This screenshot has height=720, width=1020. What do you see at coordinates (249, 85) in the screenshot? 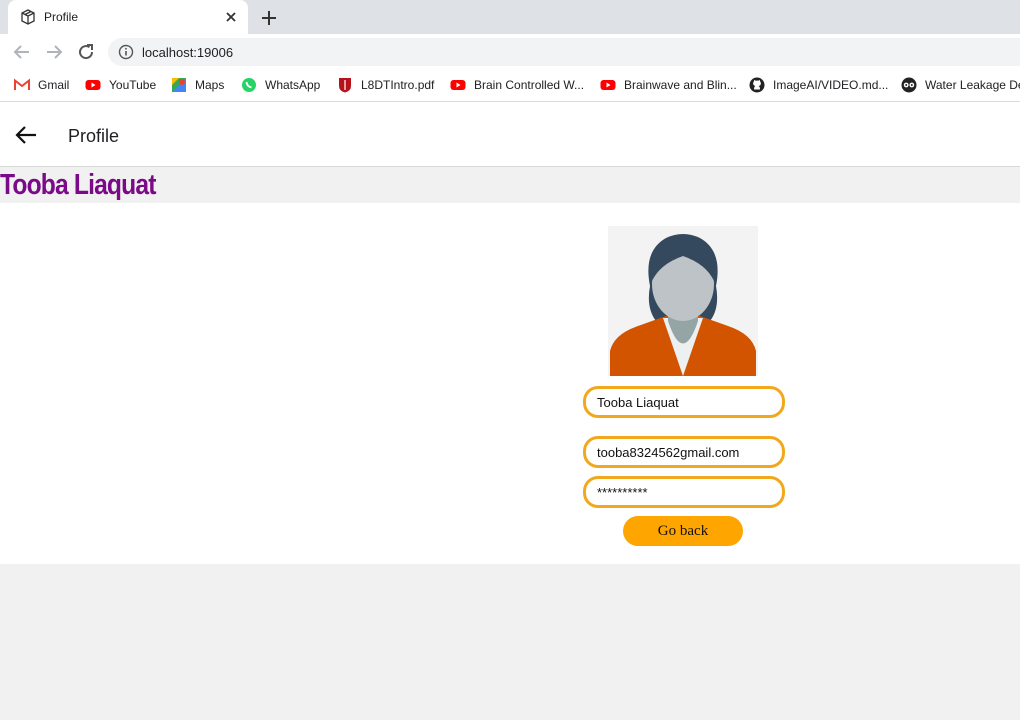
I see `whatsapp-icon` at bounding box center [249, 85].